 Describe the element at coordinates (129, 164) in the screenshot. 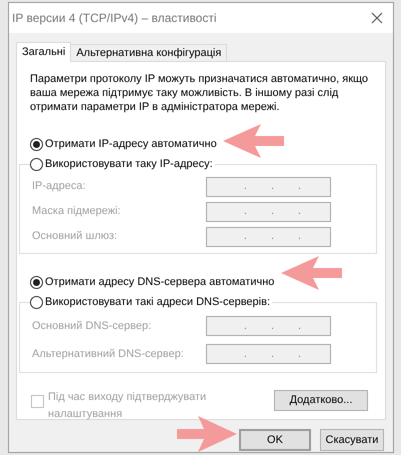

I see `radio-label: Використовувати таку IP-адресу:` at that location.